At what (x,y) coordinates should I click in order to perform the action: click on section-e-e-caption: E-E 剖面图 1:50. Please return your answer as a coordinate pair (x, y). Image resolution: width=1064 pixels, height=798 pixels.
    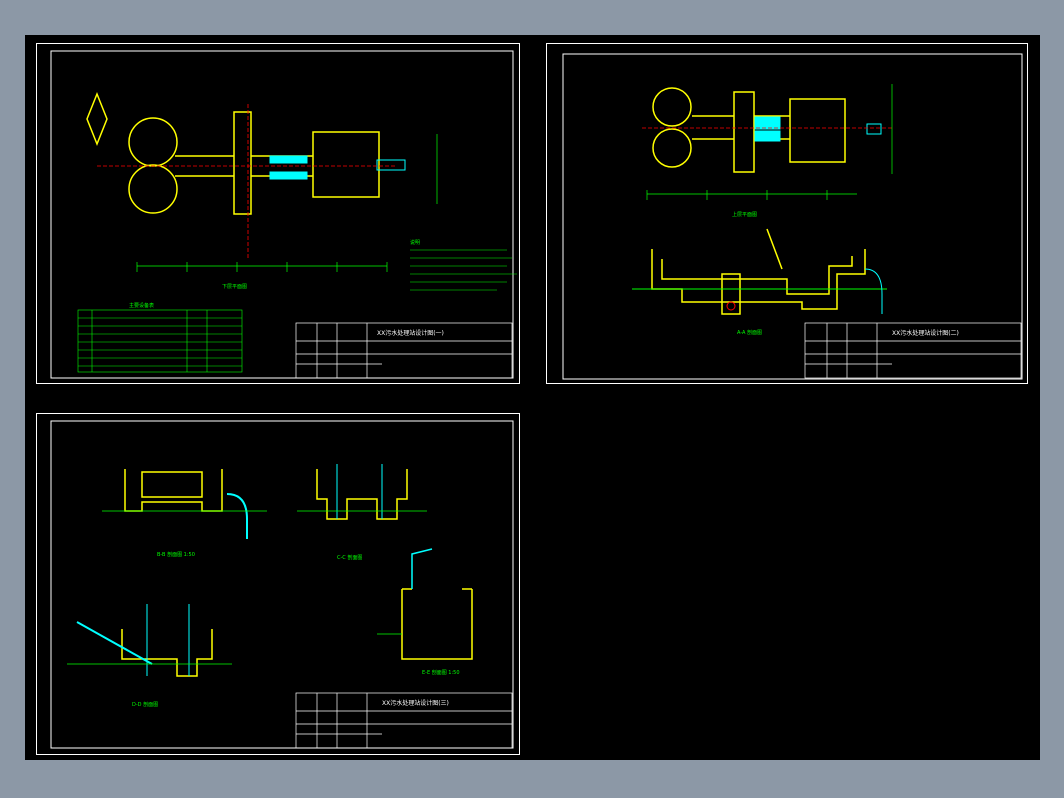
    Looking at the image, I should click on (441, 672).